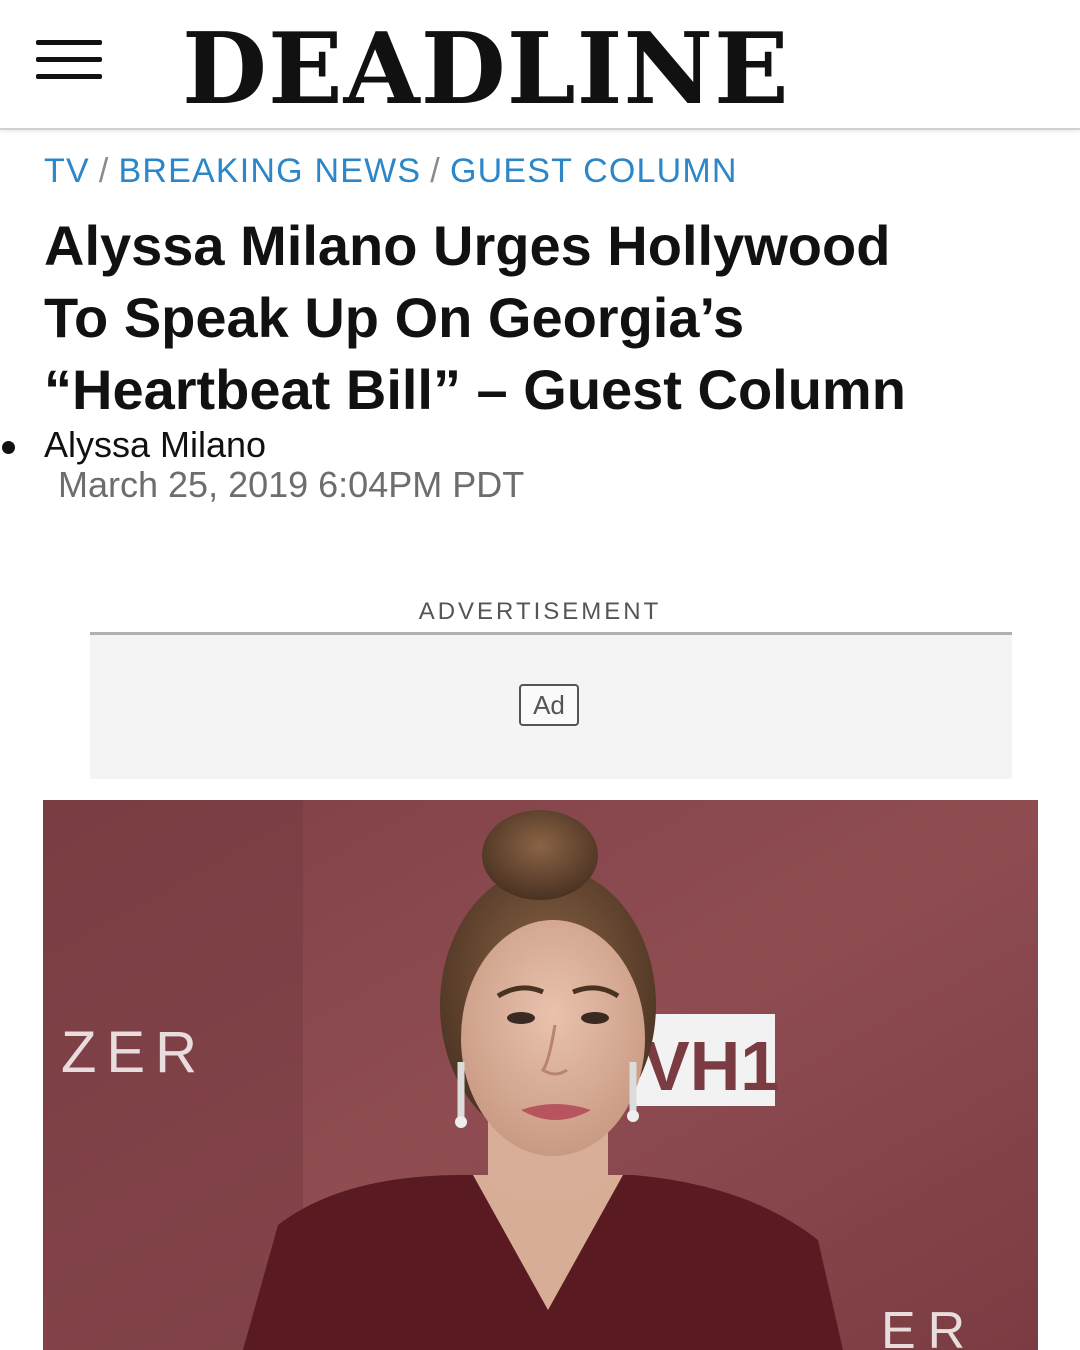 The height and width of the screenshot is (1350, 1080). I want to click on hair-bun, so click(540, 855).